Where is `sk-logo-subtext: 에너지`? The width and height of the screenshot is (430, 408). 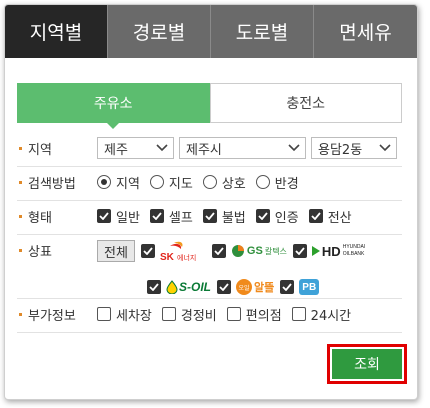
sk-logo-subtext: 에너지 is located at coordinates (186, 257).